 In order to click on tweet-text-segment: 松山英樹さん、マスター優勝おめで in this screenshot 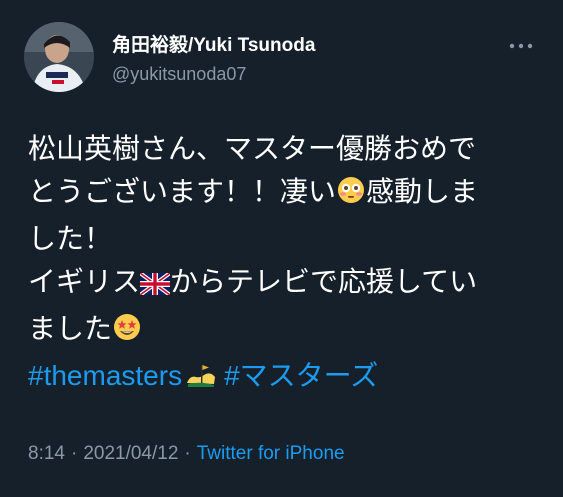, I will do `click(252, 148)`.